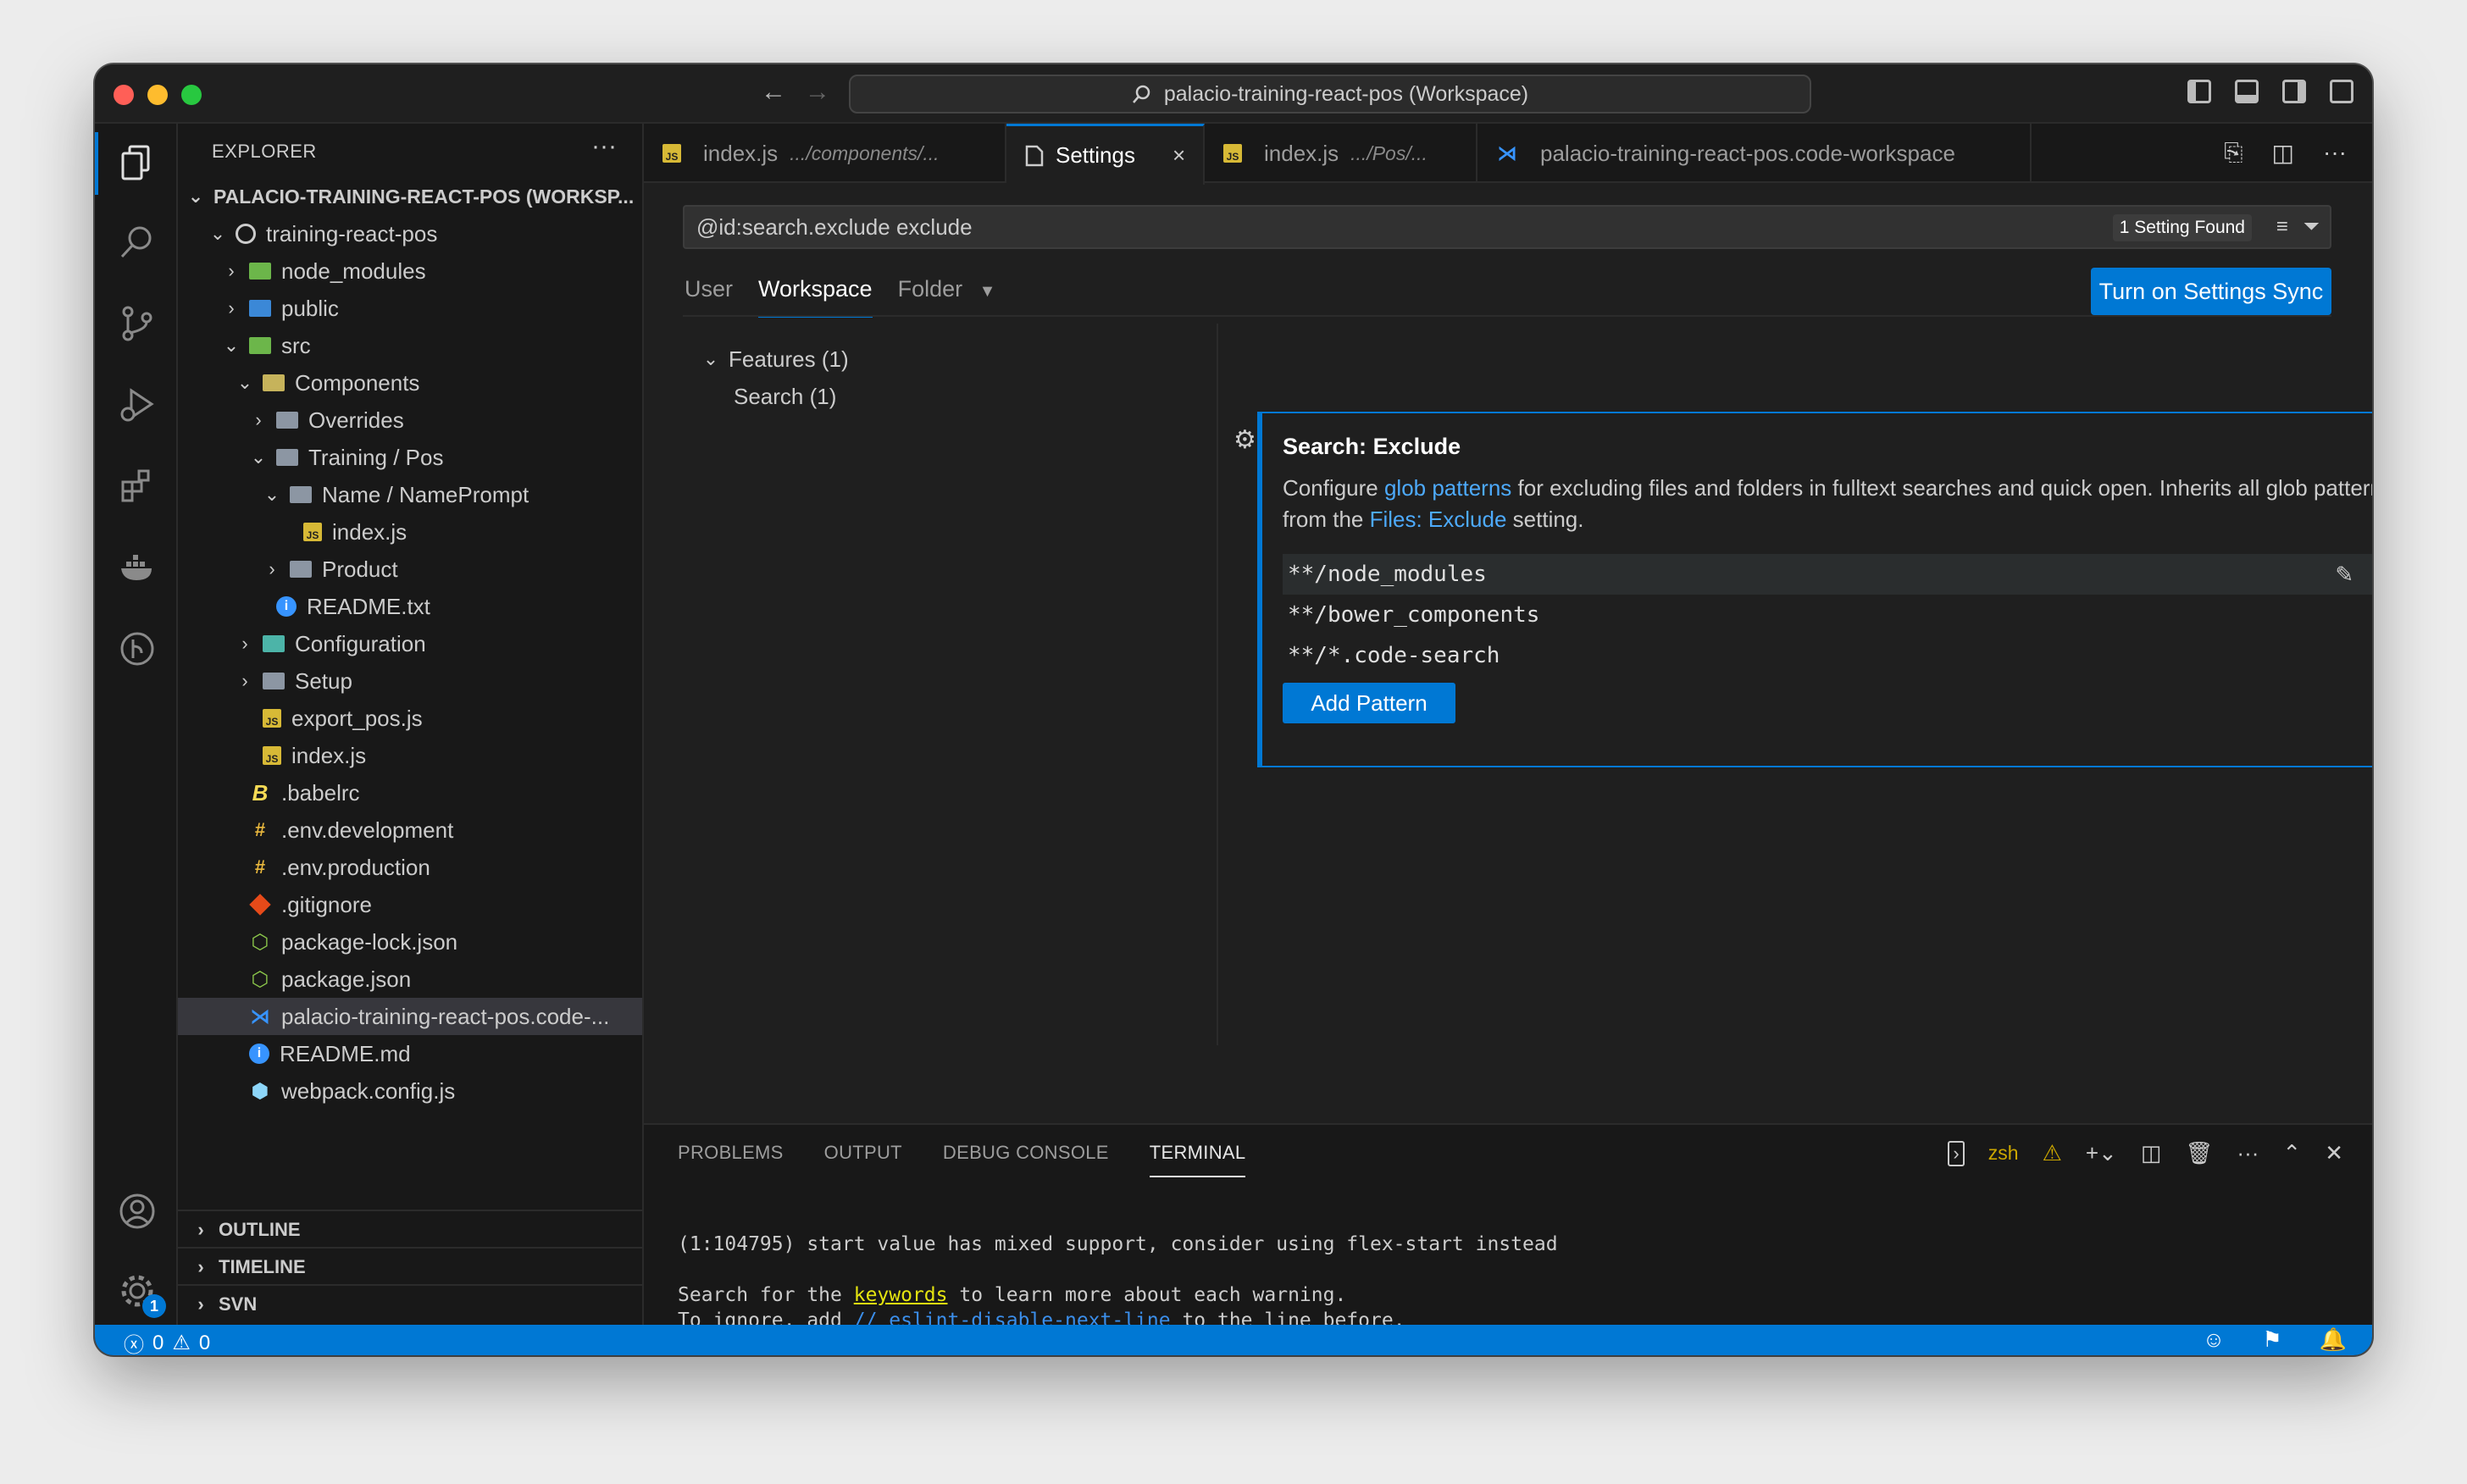  What do you see at coordinates (410, 1303) in the screenshot?
I see `svn-section: › SVN` at bounding box center [410, 1303].